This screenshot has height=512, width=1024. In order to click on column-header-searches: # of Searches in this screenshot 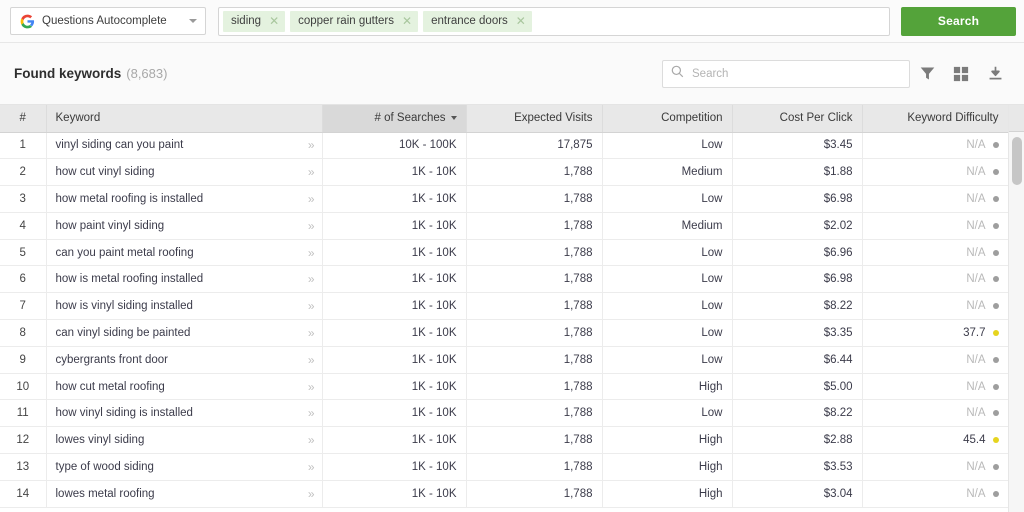, I will do `click(394, 119)`.